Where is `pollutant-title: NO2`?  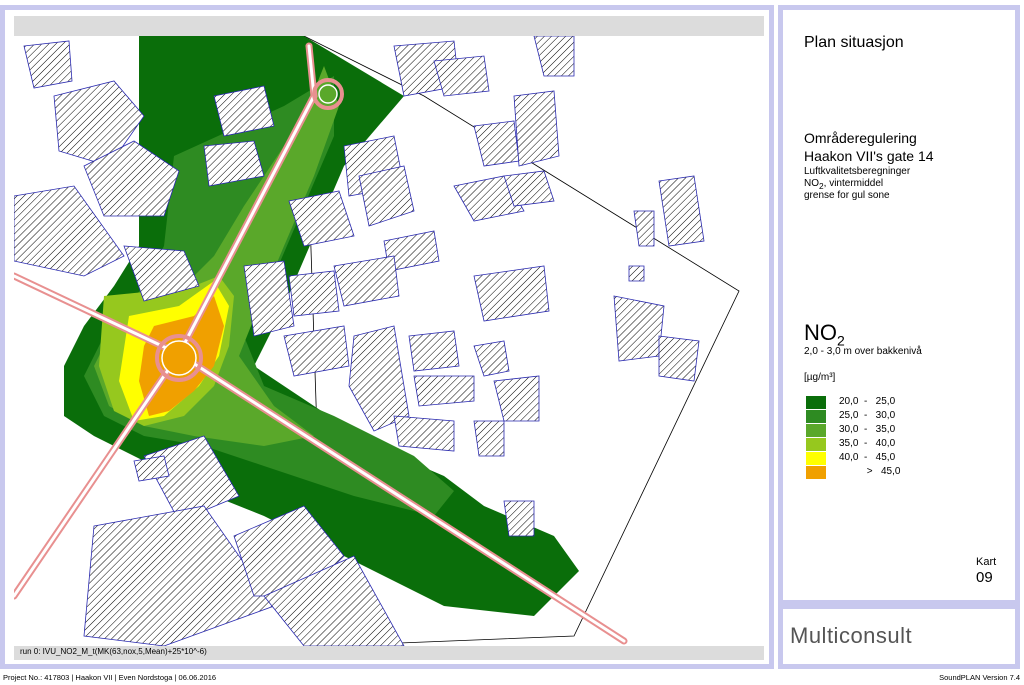
pollutant-title: NO2 is located at coordinates (824, 334).